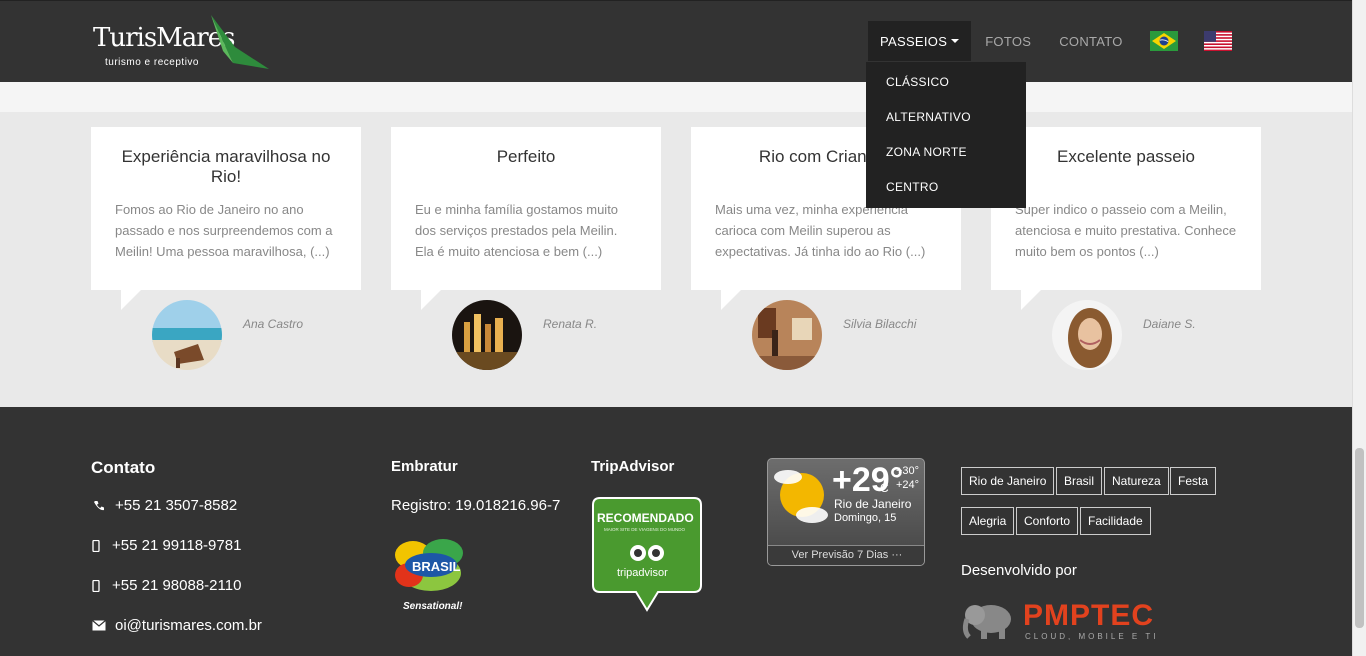 Image resolution: width=1366 pixels, height=656 pixels. What do you see at coordinates (431, 577) in the screenshot?
I see `brasil-sensational-logo: BRASIL Sensational!` at bounding box center [431, 577].